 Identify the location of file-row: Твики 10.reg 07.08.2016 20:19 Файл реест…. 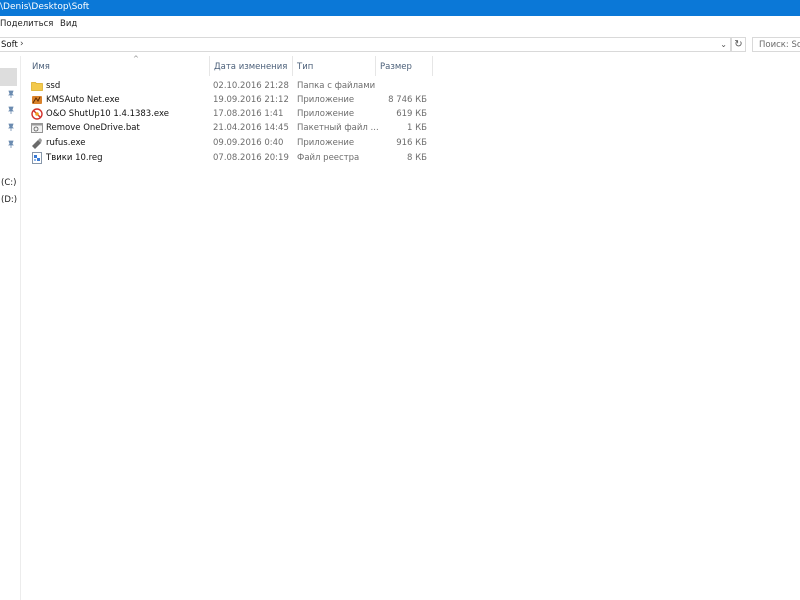
(230, 159).